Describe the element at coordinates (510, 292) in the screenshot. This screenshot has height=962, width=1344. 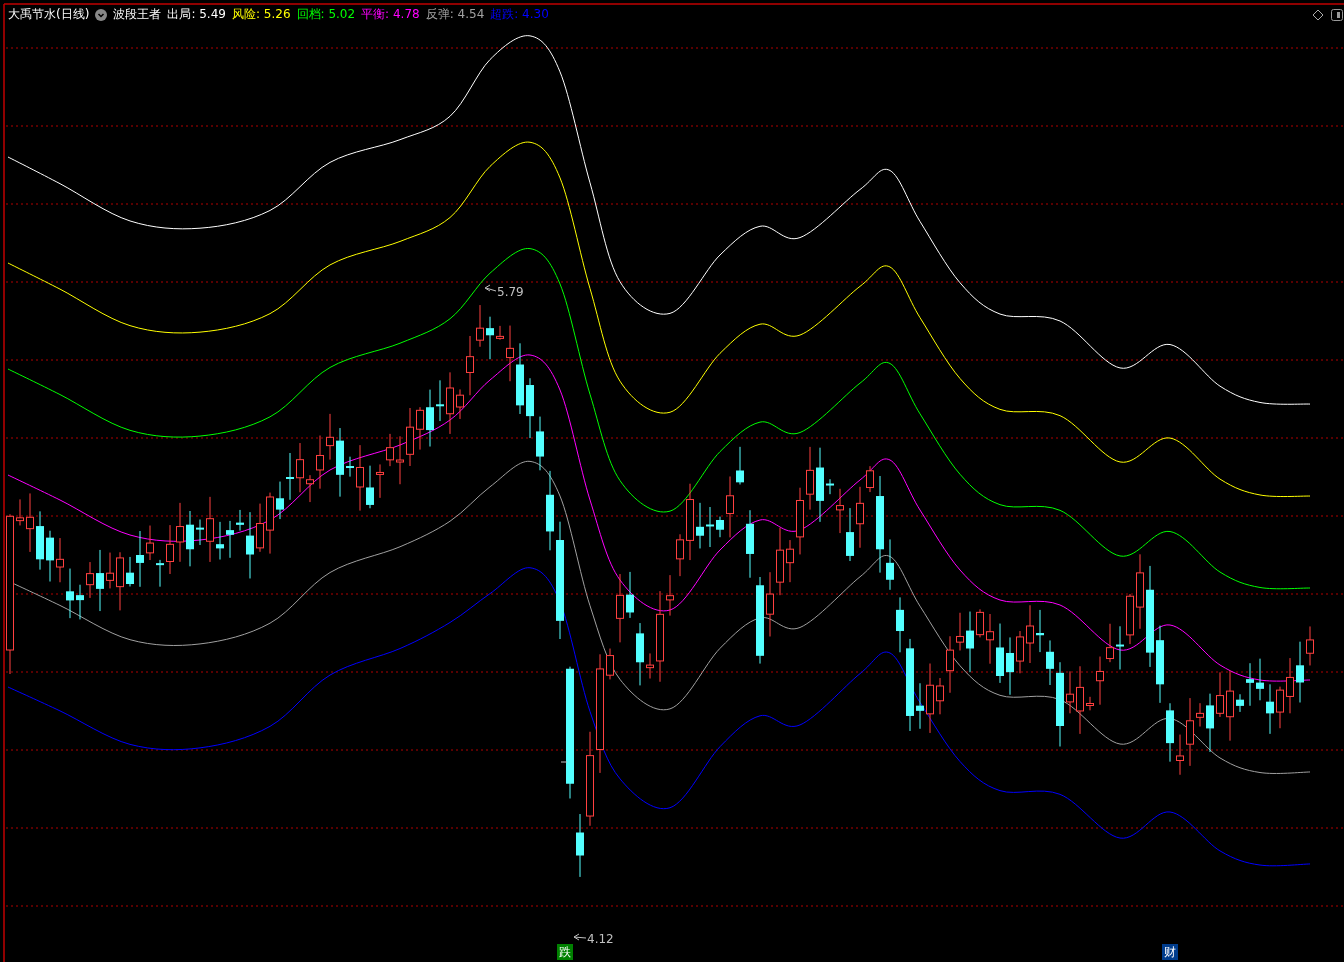
I see `high-price-label: 5.79` at that location.